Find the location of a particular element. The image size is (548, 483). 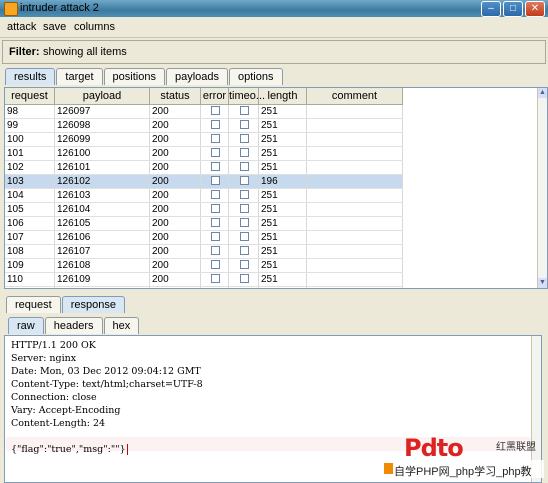

table-row: 99 126098 200 251 is located at coordinates (204, 126).